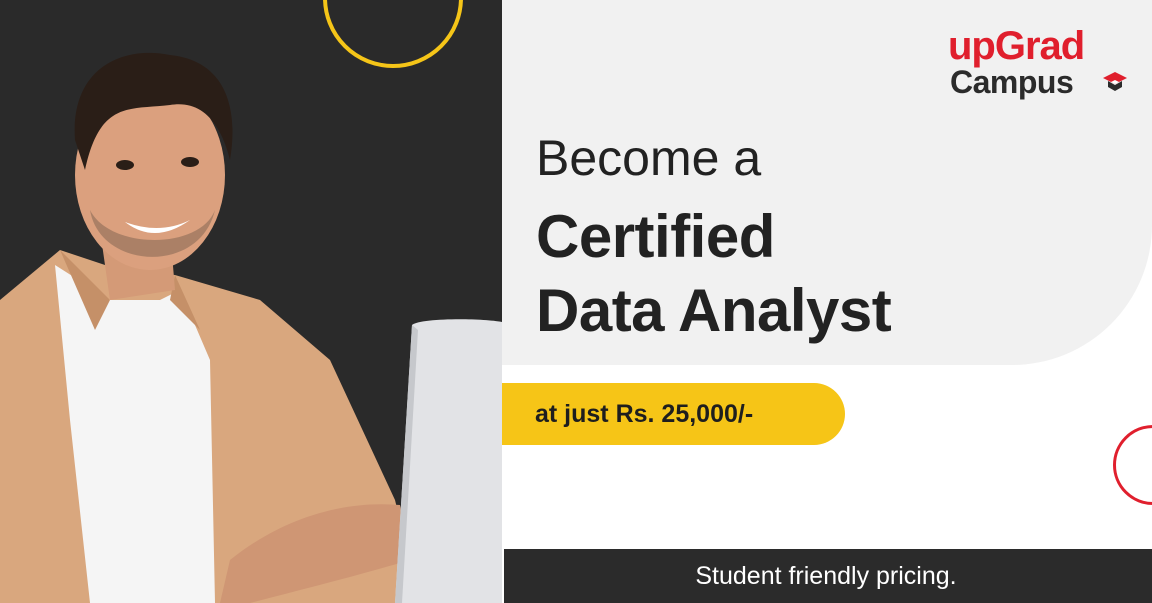  I want to click on tagline-text: Student friendly pricing., so click(826, 576).